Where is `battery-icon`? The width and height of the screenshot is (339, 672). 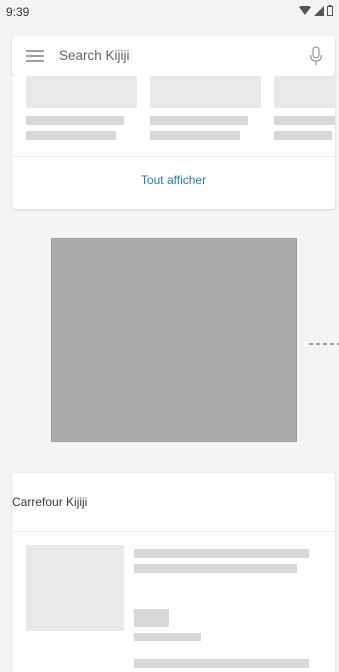
battery-icon is located at coordinates (330, 10).